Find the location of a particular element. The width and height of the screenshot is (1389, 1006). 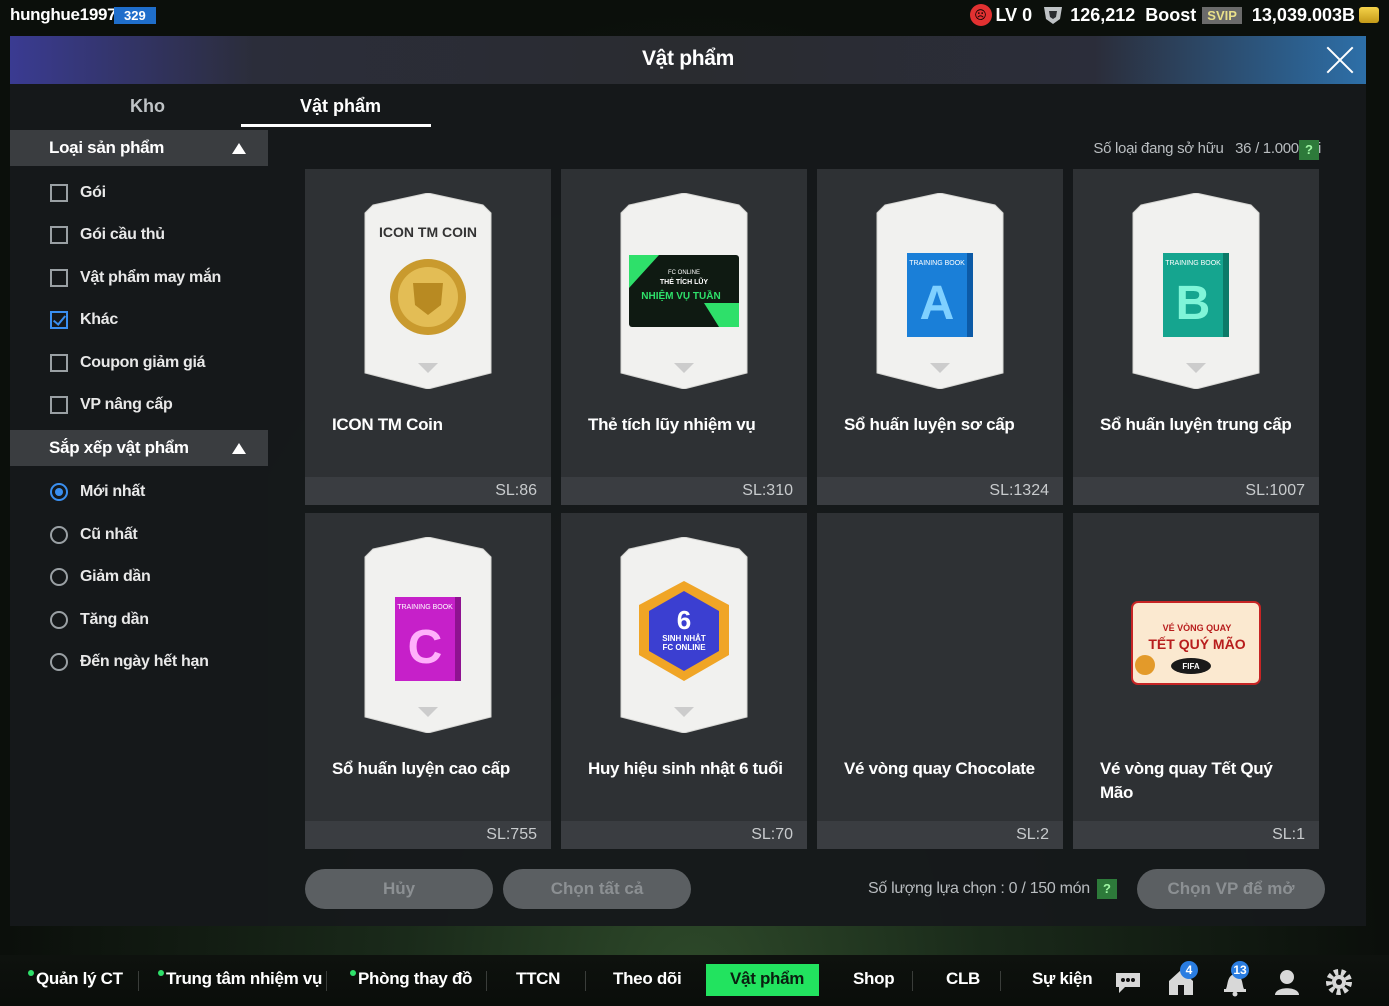

item-qty: SL:1 is located at coordinates (1288, 834).